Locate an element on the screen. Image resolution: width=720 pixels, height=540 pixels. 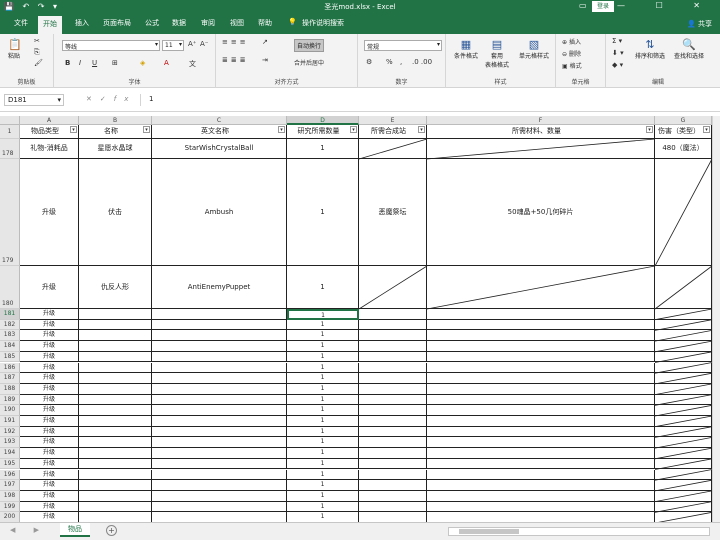
row-header: 178 is located at coordinates (10, 149).